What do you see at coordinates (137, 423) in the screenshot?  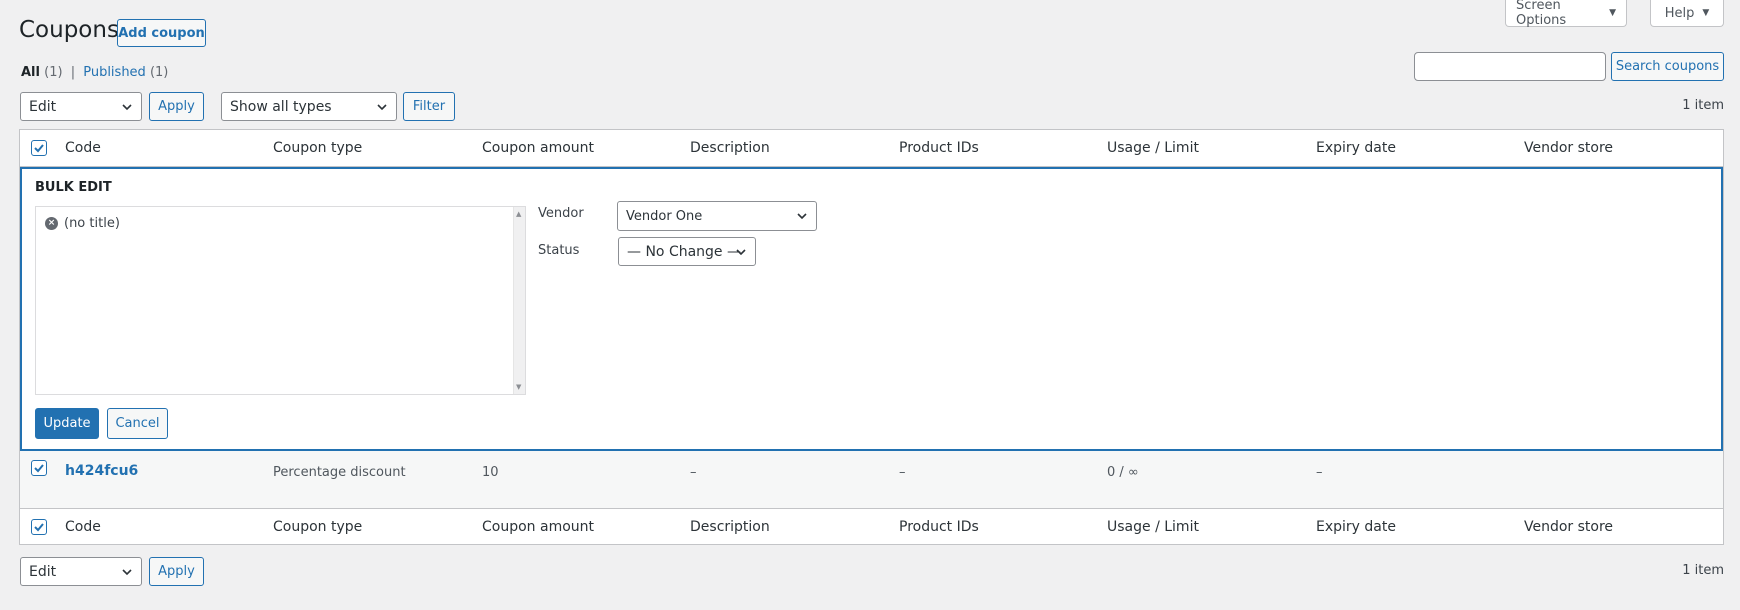 I see `cancel-button: Cancel` at bounding box center [137, 423].